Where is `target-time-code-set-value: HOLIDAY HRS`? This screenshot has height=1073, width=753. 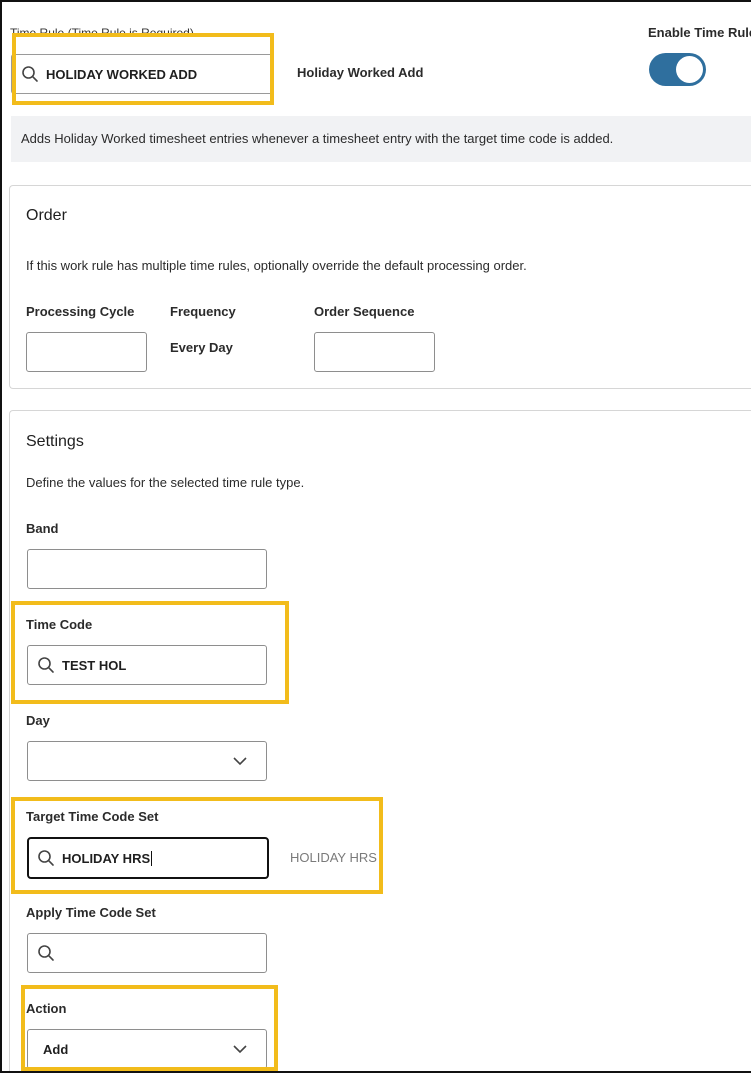 target-time-code-set-value: HOLIDAY HRS is located at coordinates (106, 858).